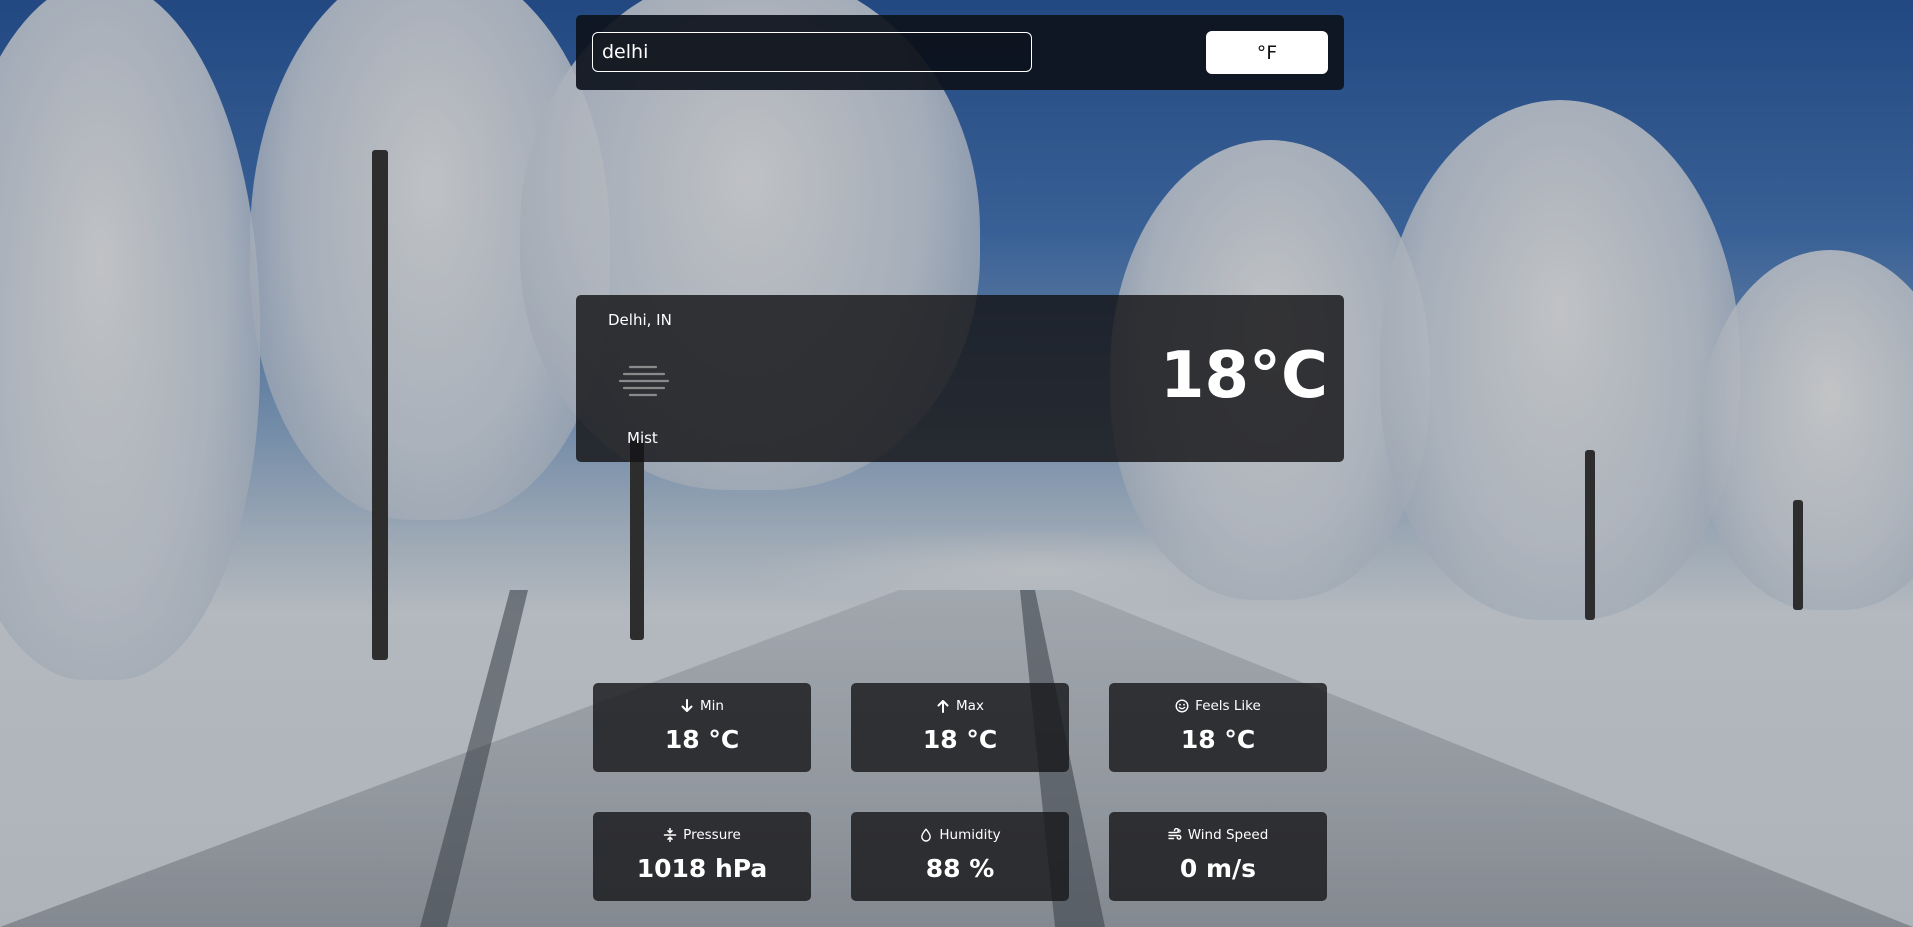 This screenshot has width=1913, height=927. I want to click on pressure-card: Pressure 1018 hPa, so click(702, 856).